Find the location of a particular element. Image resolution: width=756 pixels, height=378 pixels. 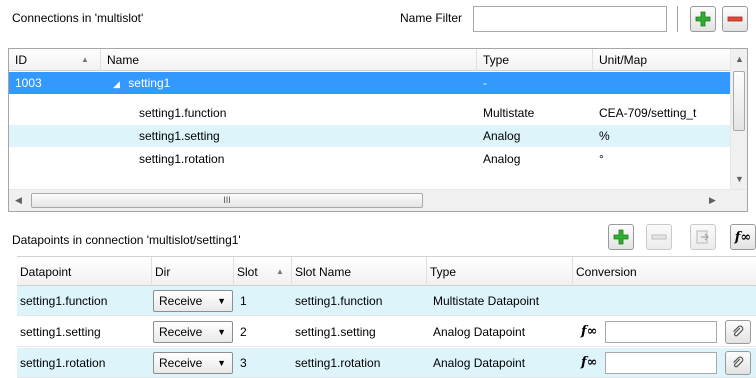

connection-unit is located at coordinates (662, 83).